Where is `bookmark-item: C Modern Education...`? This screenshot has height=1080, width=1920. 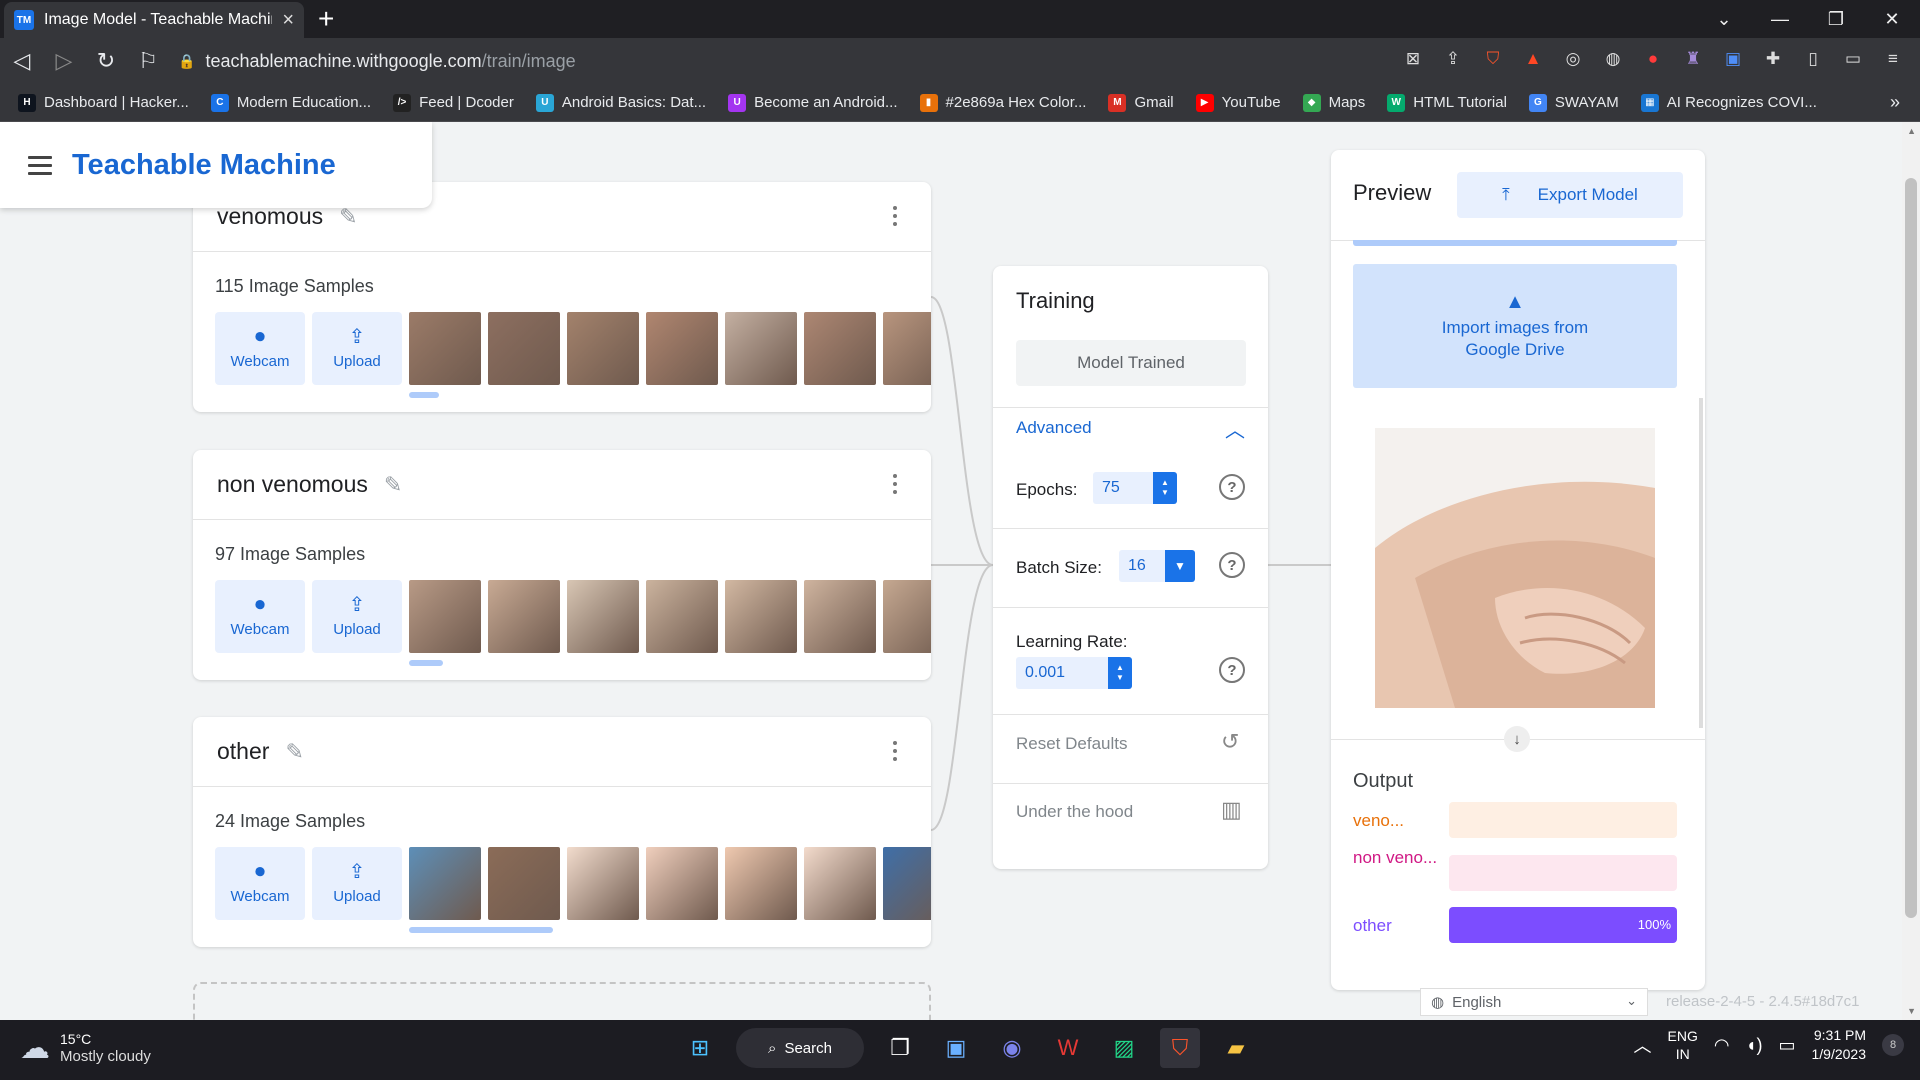 bookmark-item: C Modern Education... is located at coordinates (290, 102).